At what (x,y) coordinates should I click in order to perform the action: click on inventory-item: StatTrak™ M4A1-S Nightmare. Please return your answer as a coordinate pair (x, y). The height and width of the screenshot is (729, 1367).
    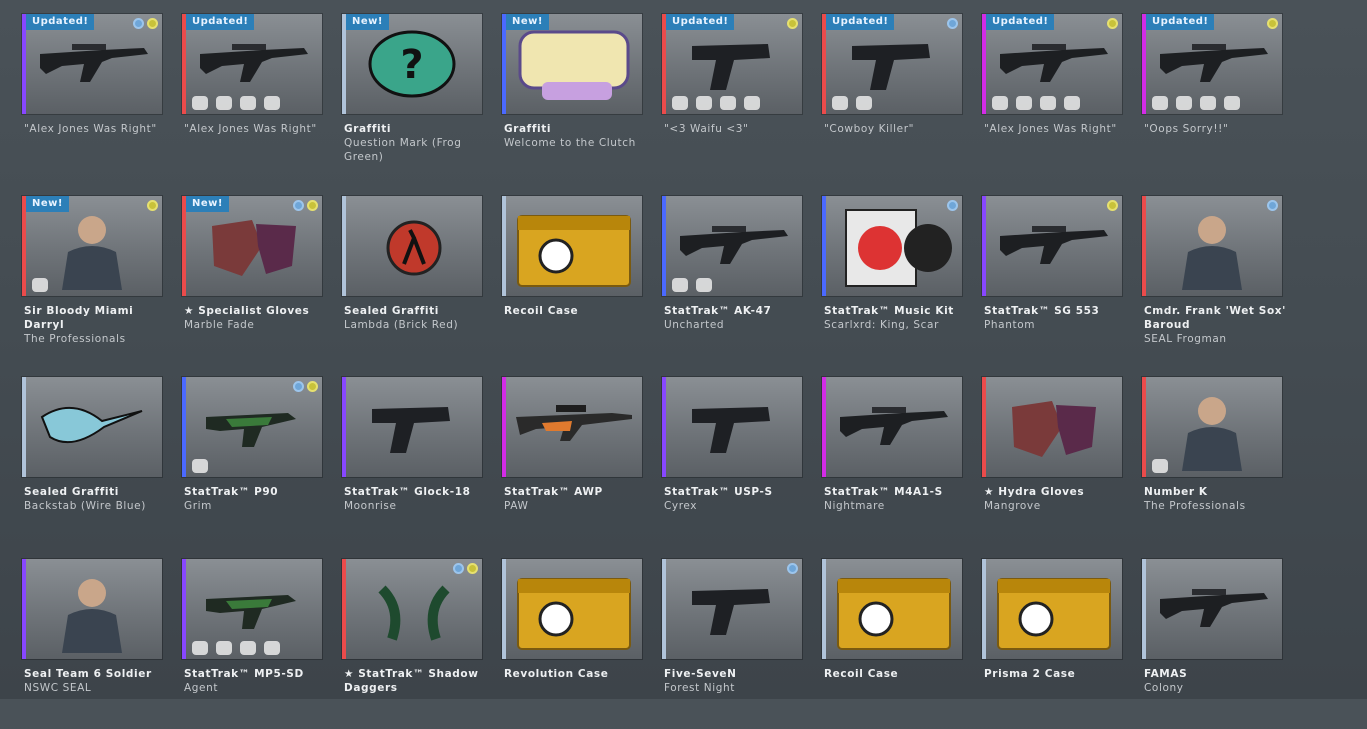
    Looking at the image, I should click on (881, 462).